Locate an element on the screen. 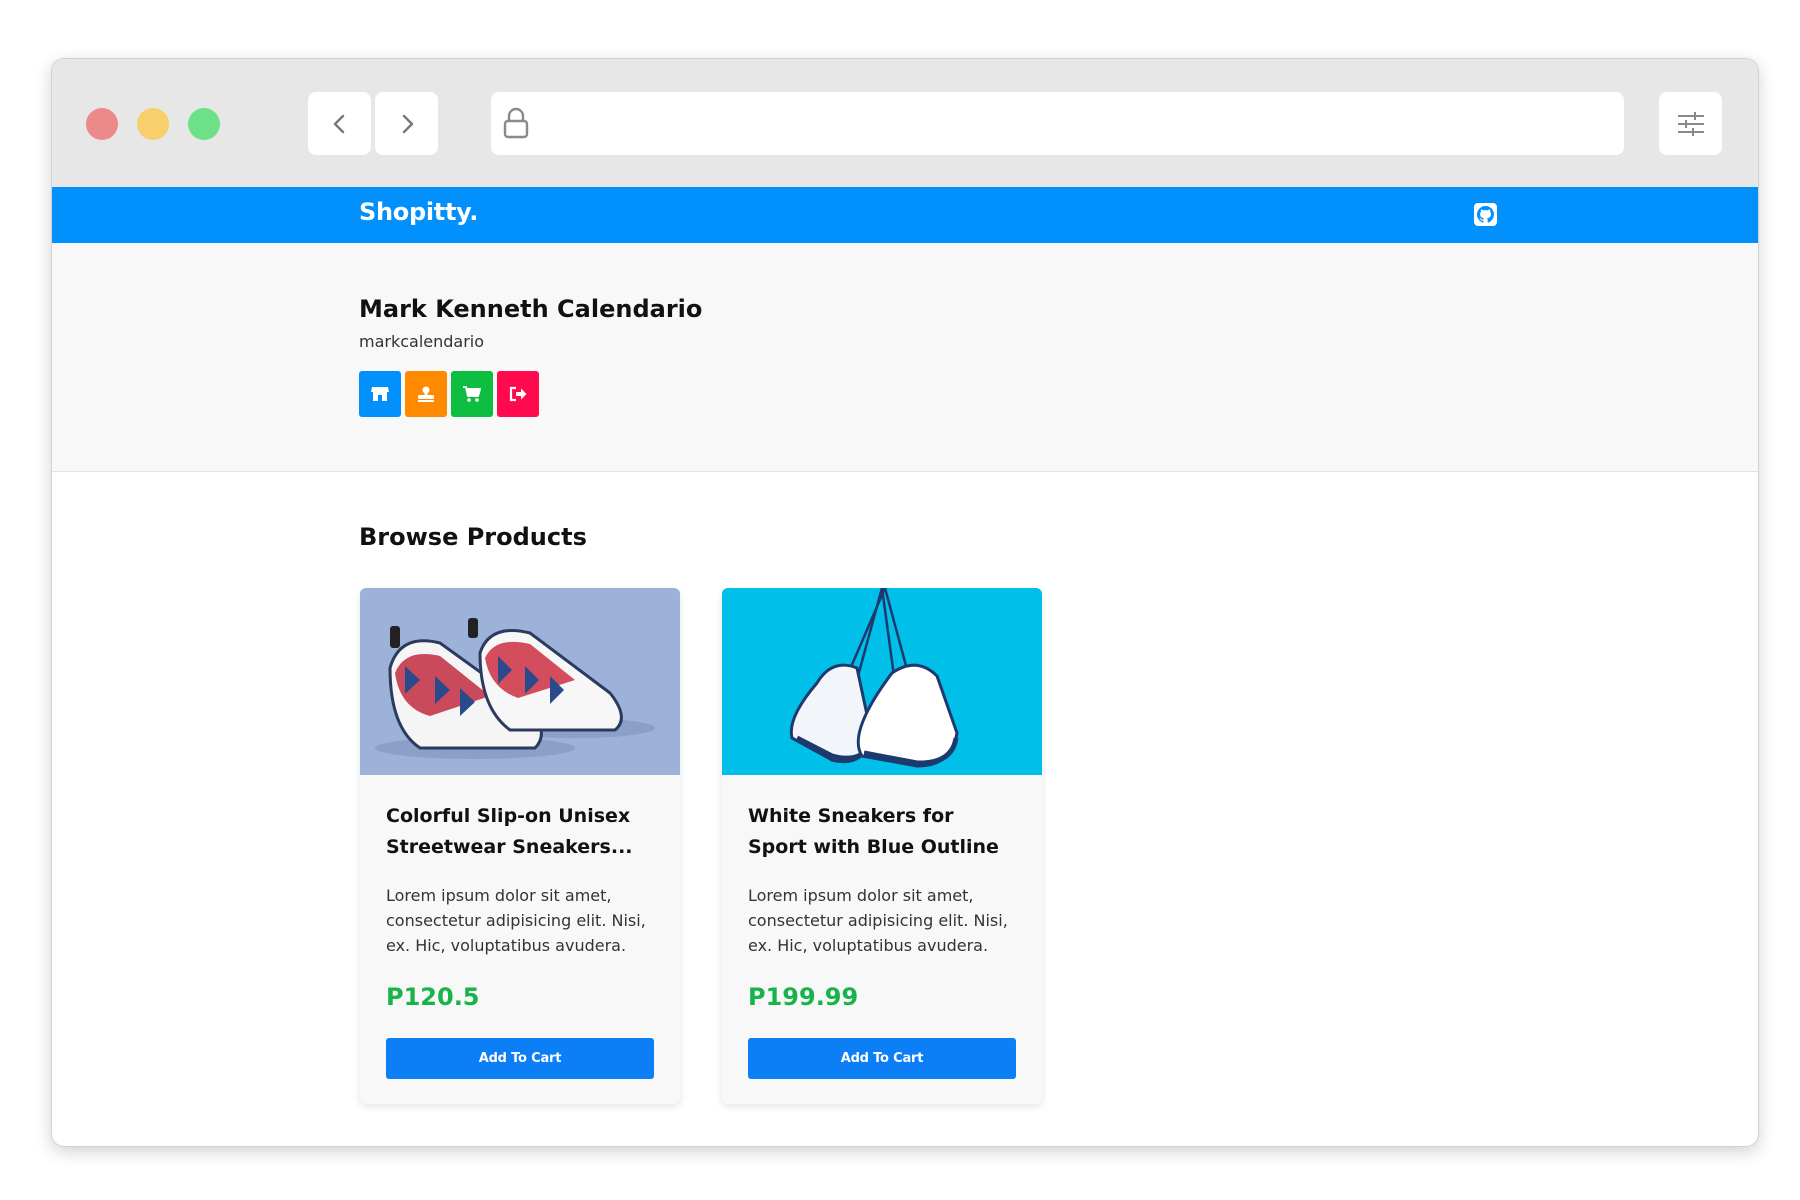 The image size is (1800, 1200). chevron-left-icon is located at coordinates (338, 123).